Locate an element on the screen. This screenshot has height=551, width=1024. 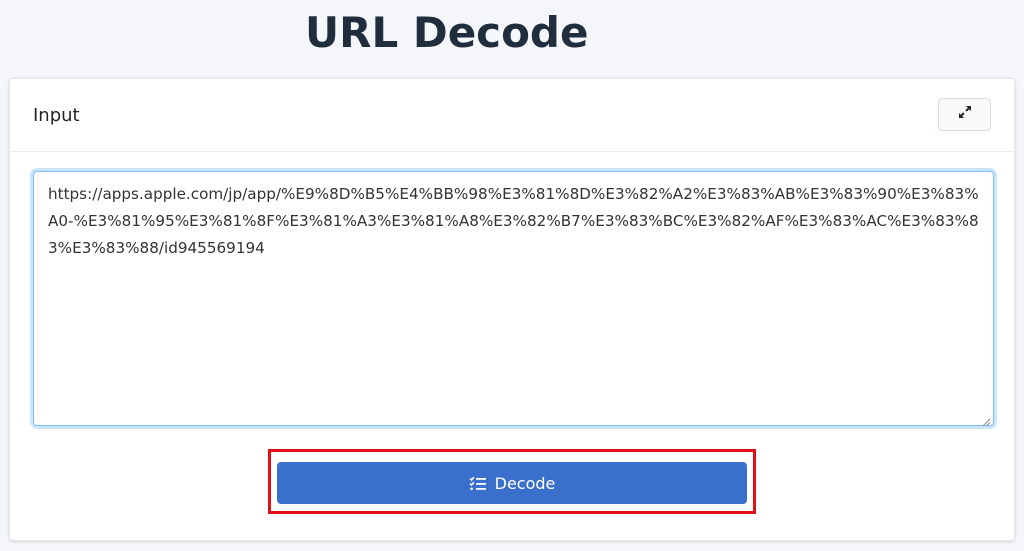
card-title: Input is located at coordinates (56, 115).